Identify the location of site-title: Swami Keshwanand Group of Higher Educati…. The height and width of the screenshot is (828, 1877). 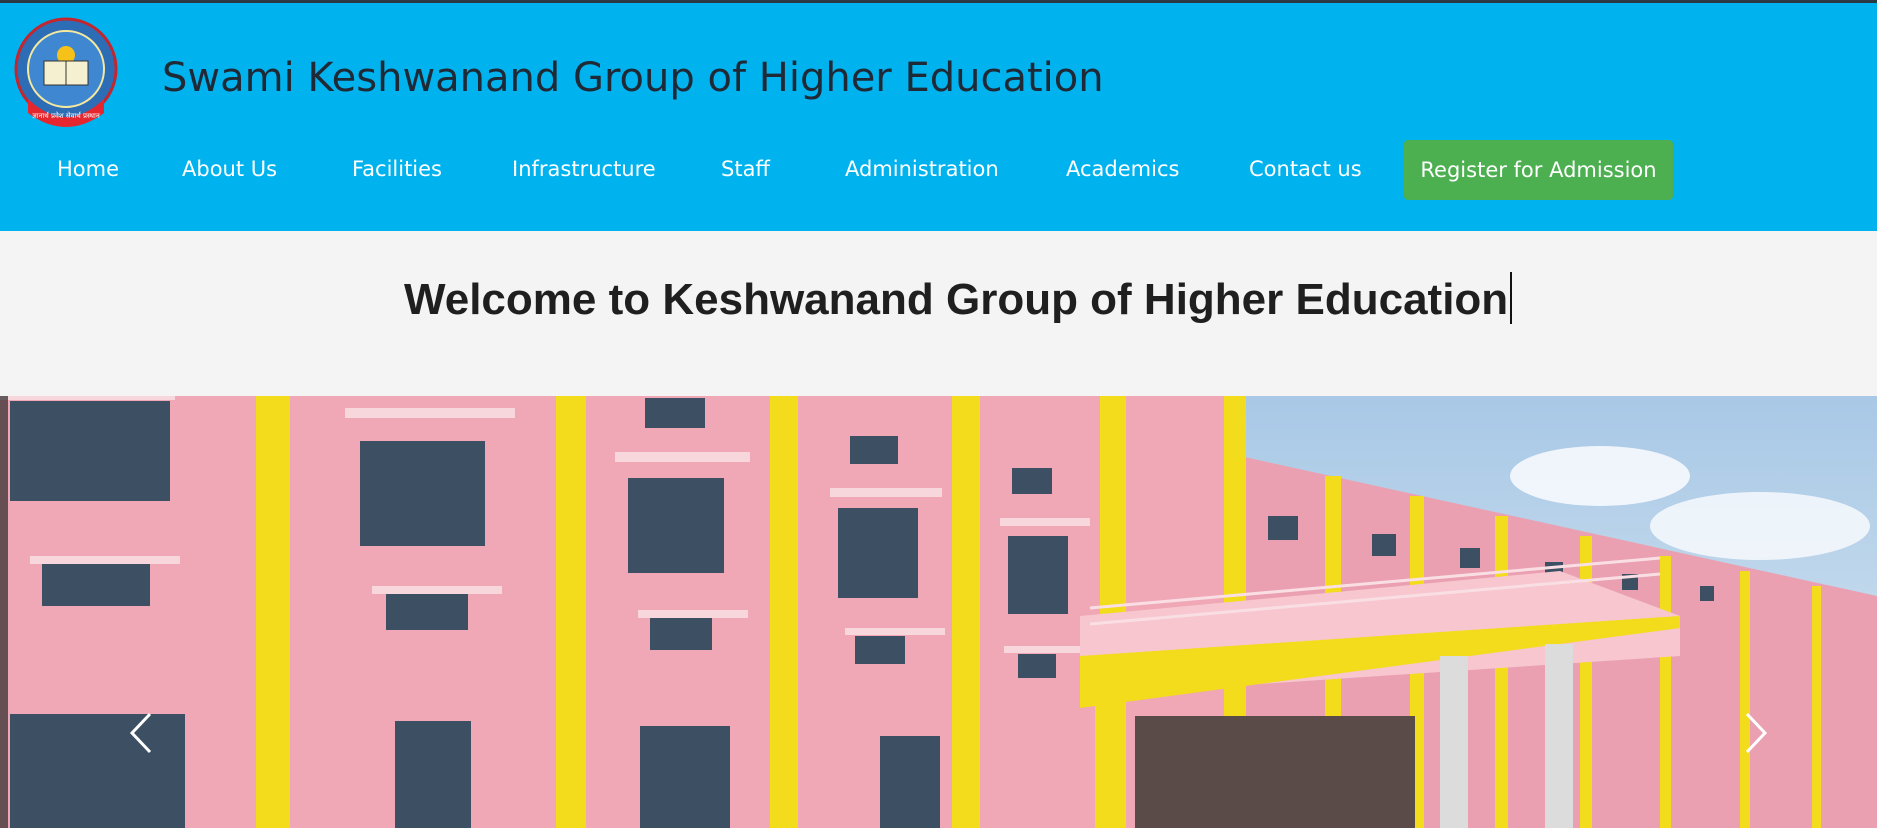
(633, 78).